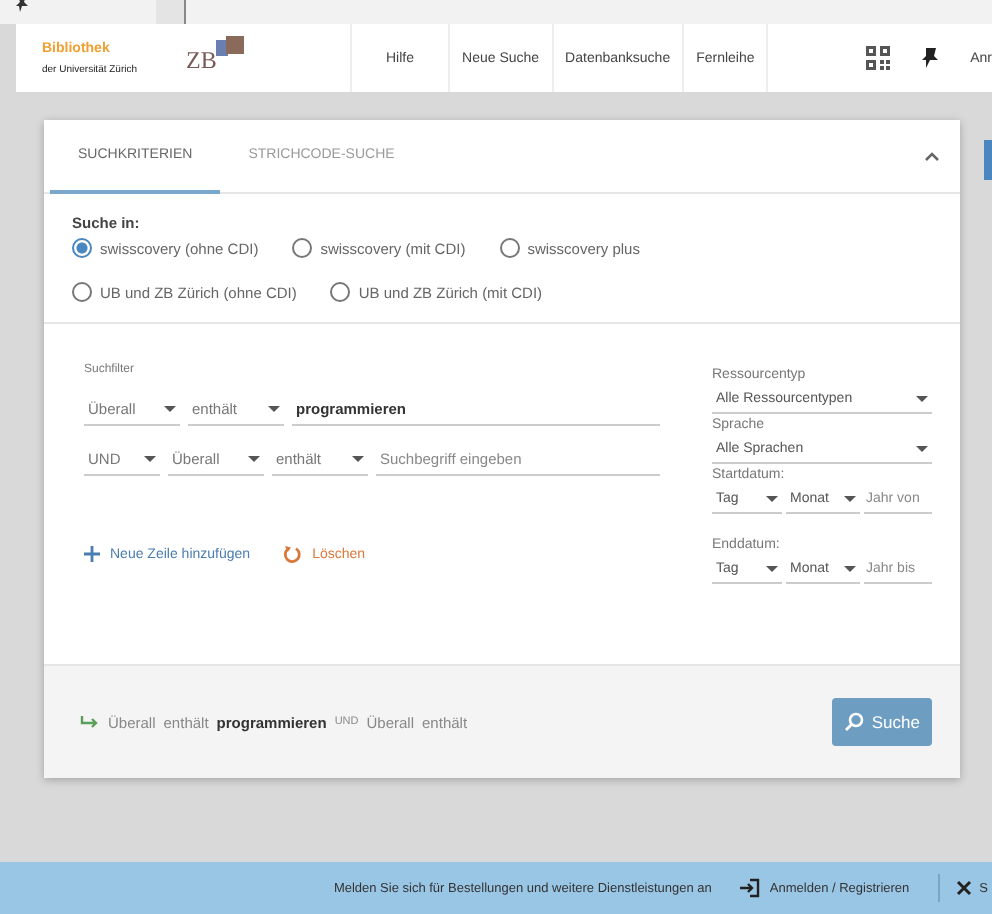 The height and width of the screenshot is (914, 992). I want to click on qr-code-icon, so click(878, 58).